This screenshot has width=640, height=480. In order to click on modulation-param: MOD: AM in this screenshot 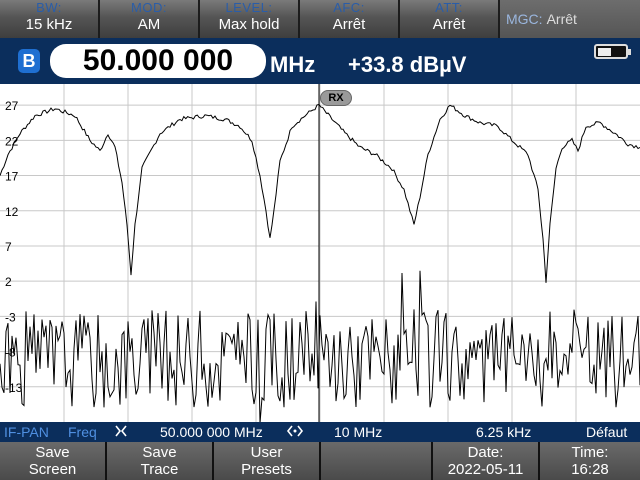, I will do `click(150, 19)`.